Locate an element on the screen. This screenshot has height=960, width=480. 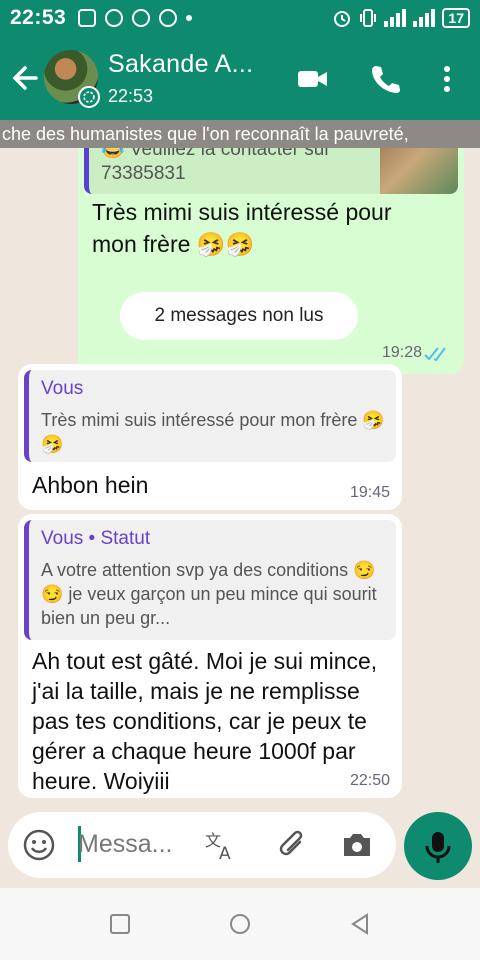
message-composer: Messa... 文A is located at coordinates (202, 845).